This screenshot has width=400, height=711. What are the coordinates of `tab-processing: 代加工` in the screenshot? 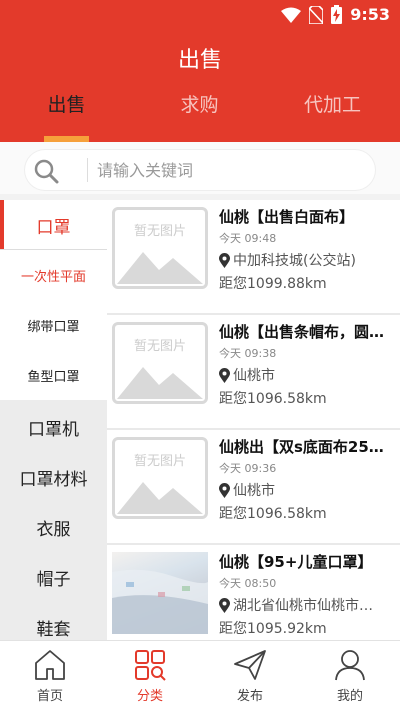 It's located at (332, 103).